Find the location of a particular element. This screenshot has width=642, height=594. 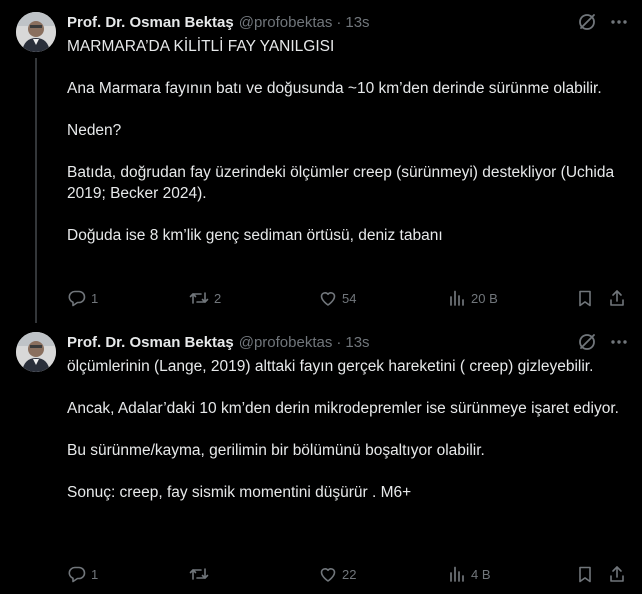

views-button: 20 B is located at coordinates (472, 298).